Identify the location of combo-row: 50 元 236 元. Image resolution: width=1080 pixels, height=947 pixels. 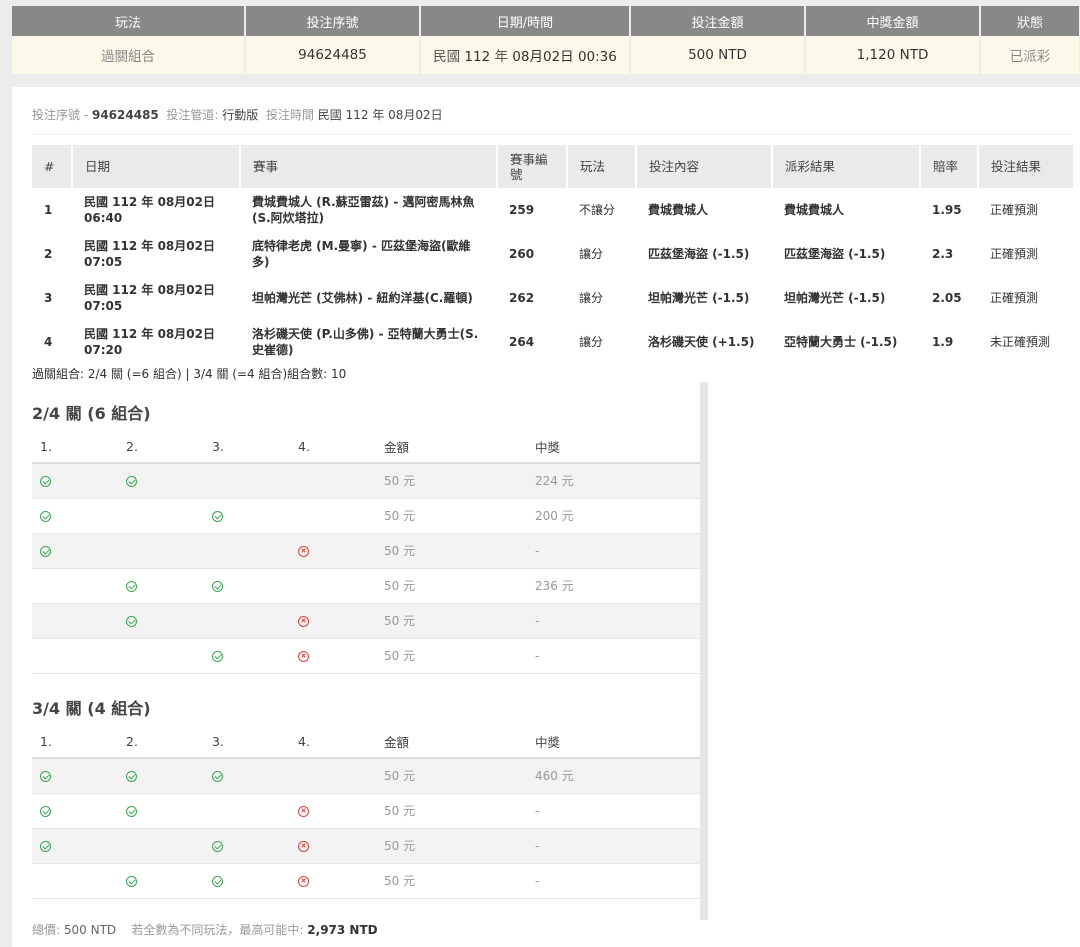
(366, 586).